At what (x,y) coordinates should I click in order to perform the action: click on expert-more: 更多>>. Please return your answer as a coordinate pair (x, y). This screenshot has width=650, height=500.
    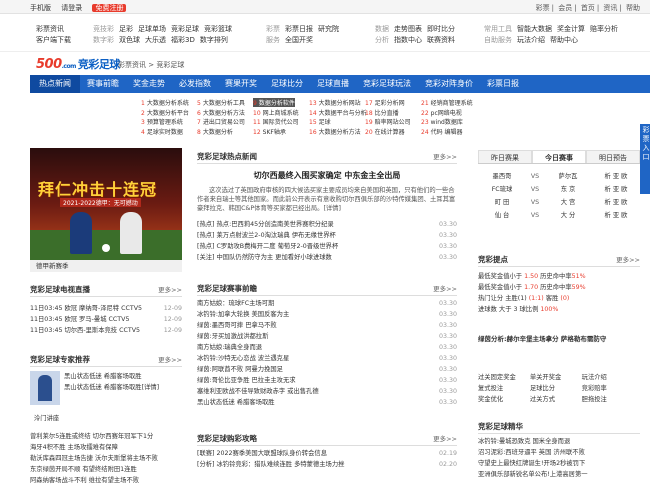
    Looking at the image, I should click on (170, 360).